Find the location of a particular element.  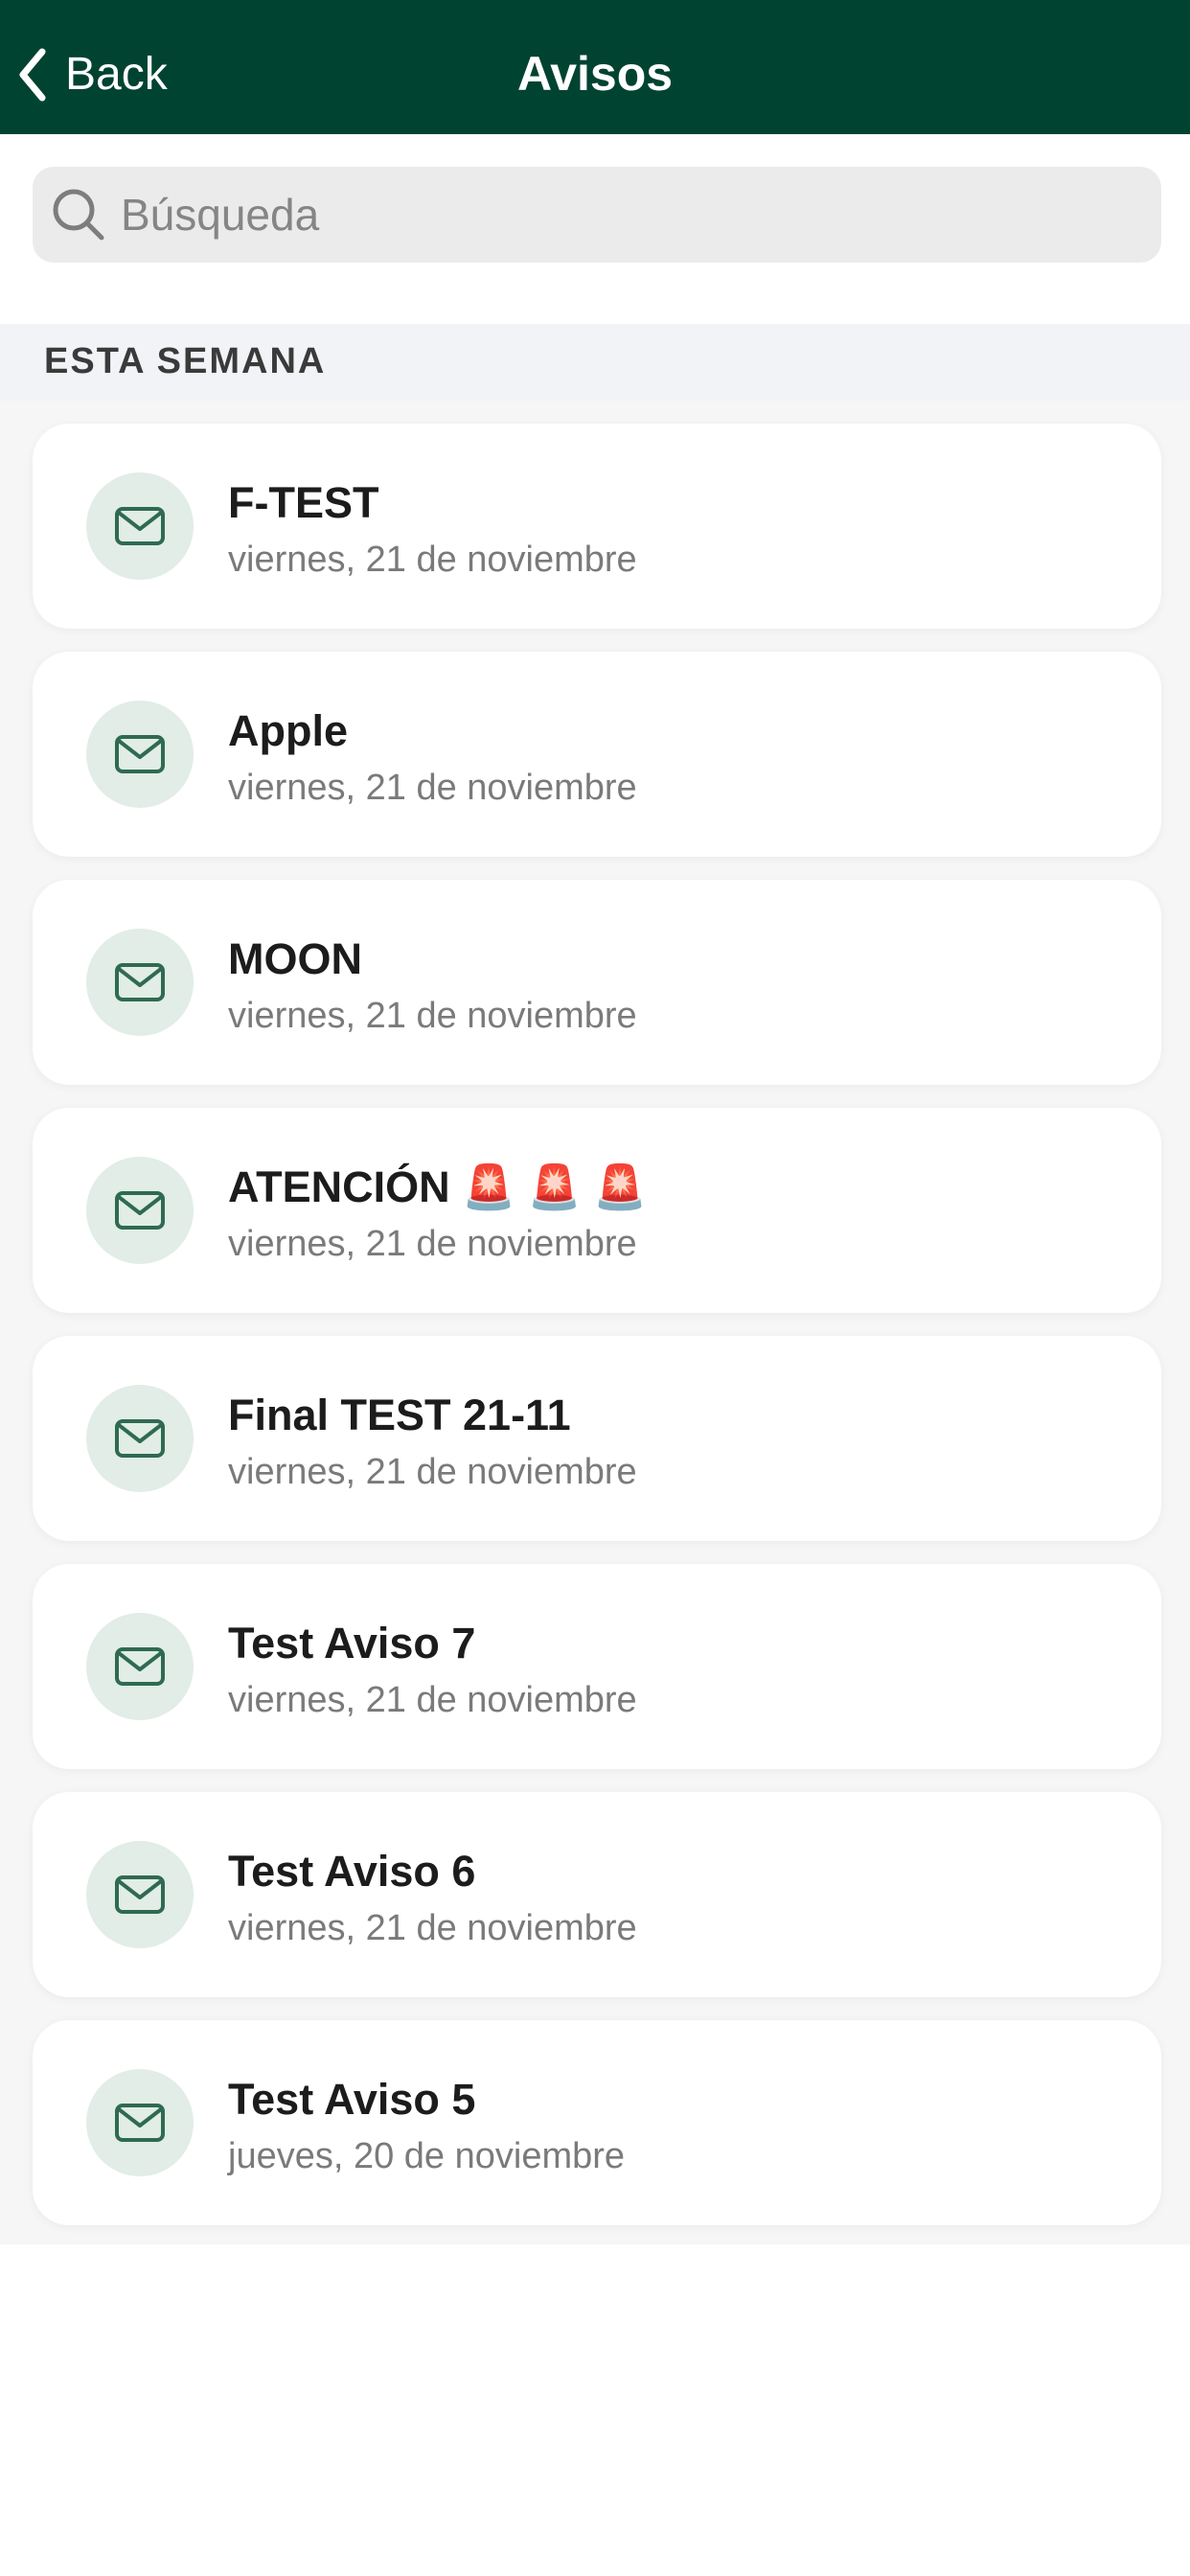

search-input is located at coordinates (626, 214).